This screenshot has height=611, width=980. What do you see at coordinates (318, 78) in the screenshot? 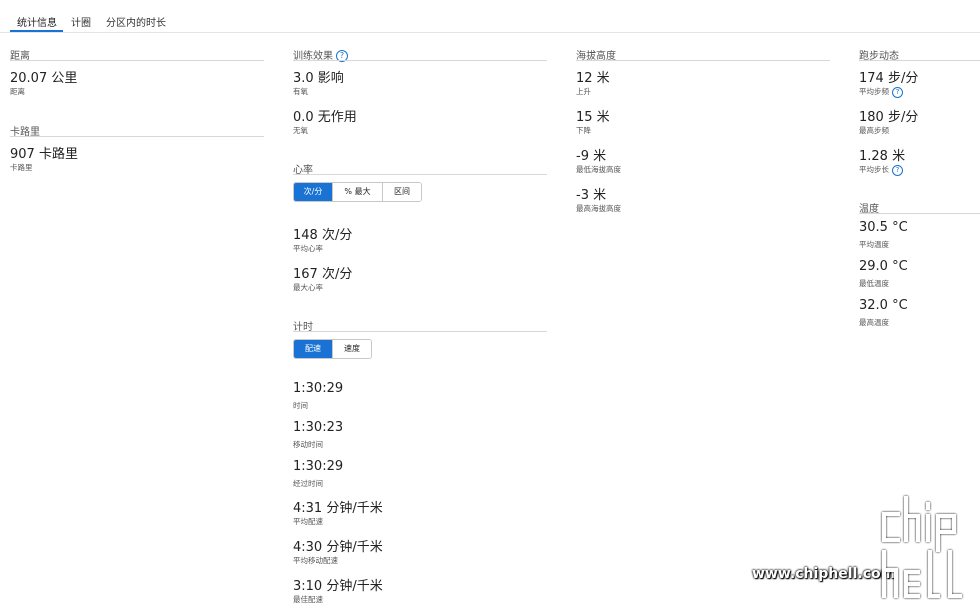
I see `aerobic-effect-value: 3.0 影响` at bounding box center [318, 78].